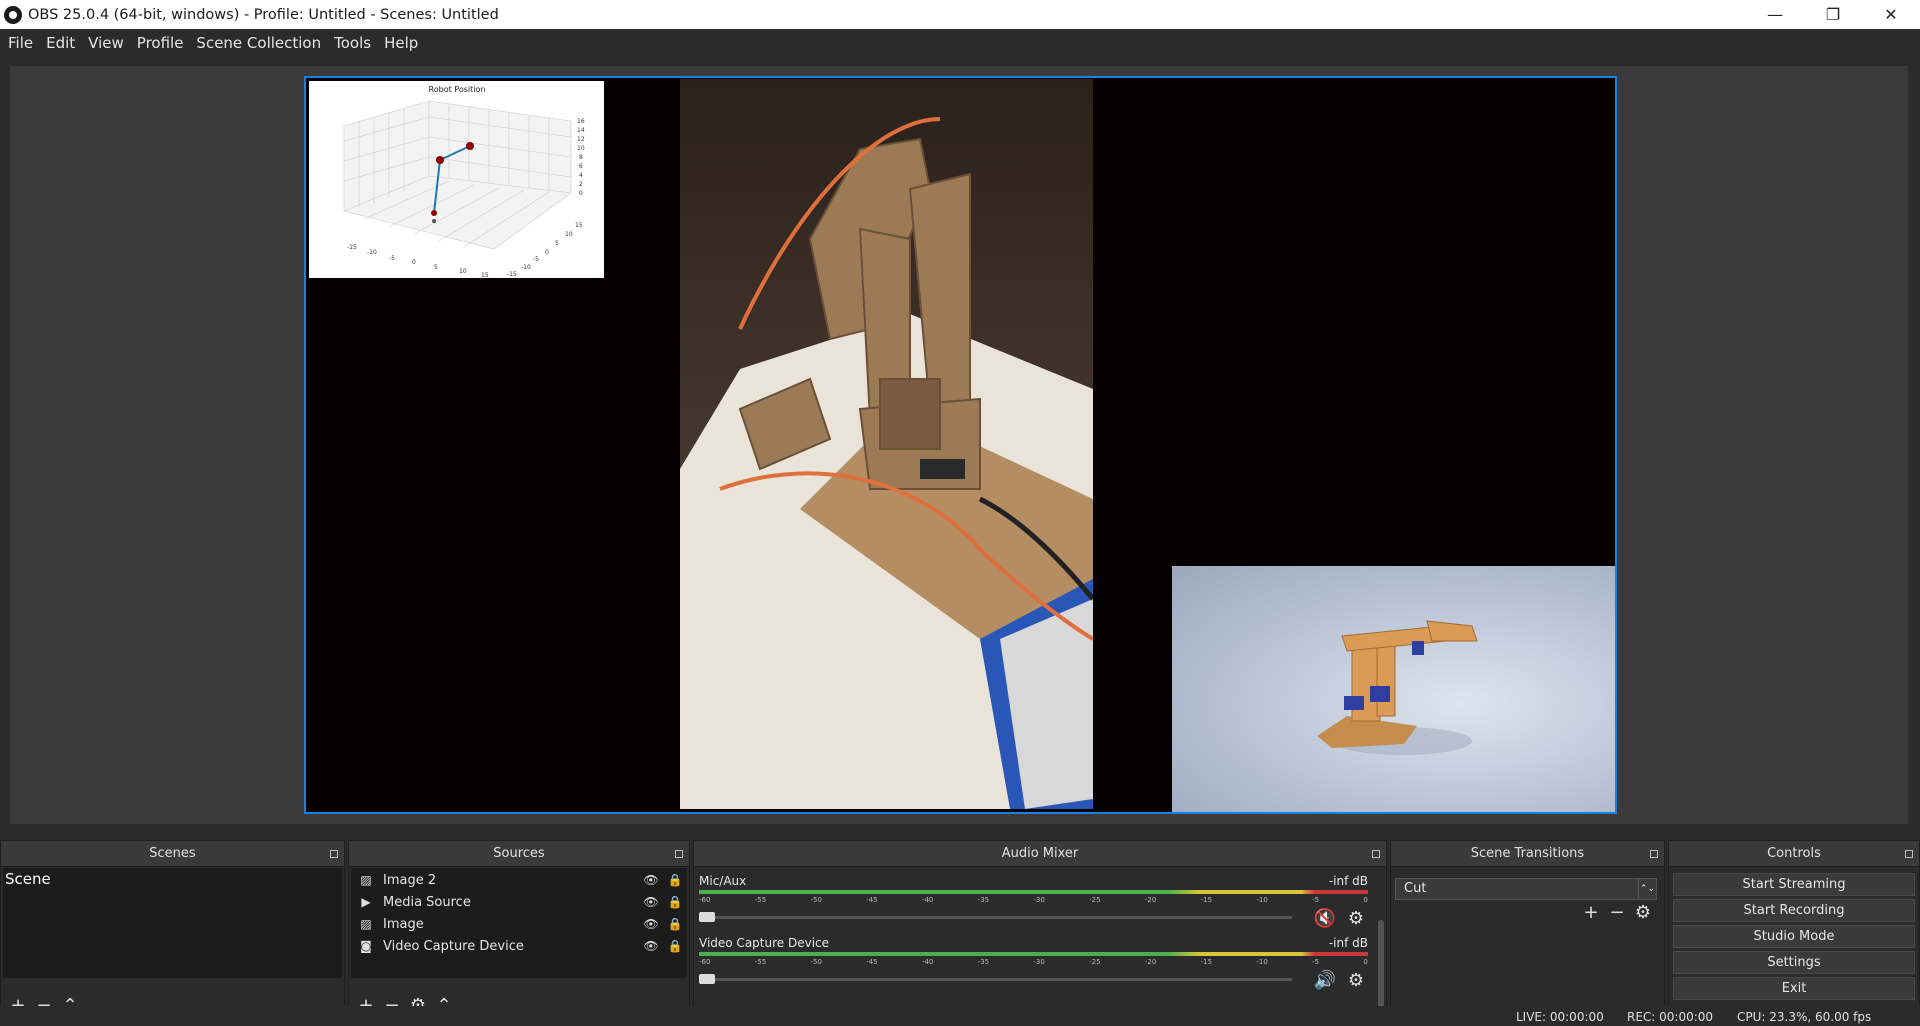 The image size is (1920, 1026). What do you see at coordinates (1617, 912) in the screenshot?
I see `remove-transition-button: −` at bounding box center [1617, 912].